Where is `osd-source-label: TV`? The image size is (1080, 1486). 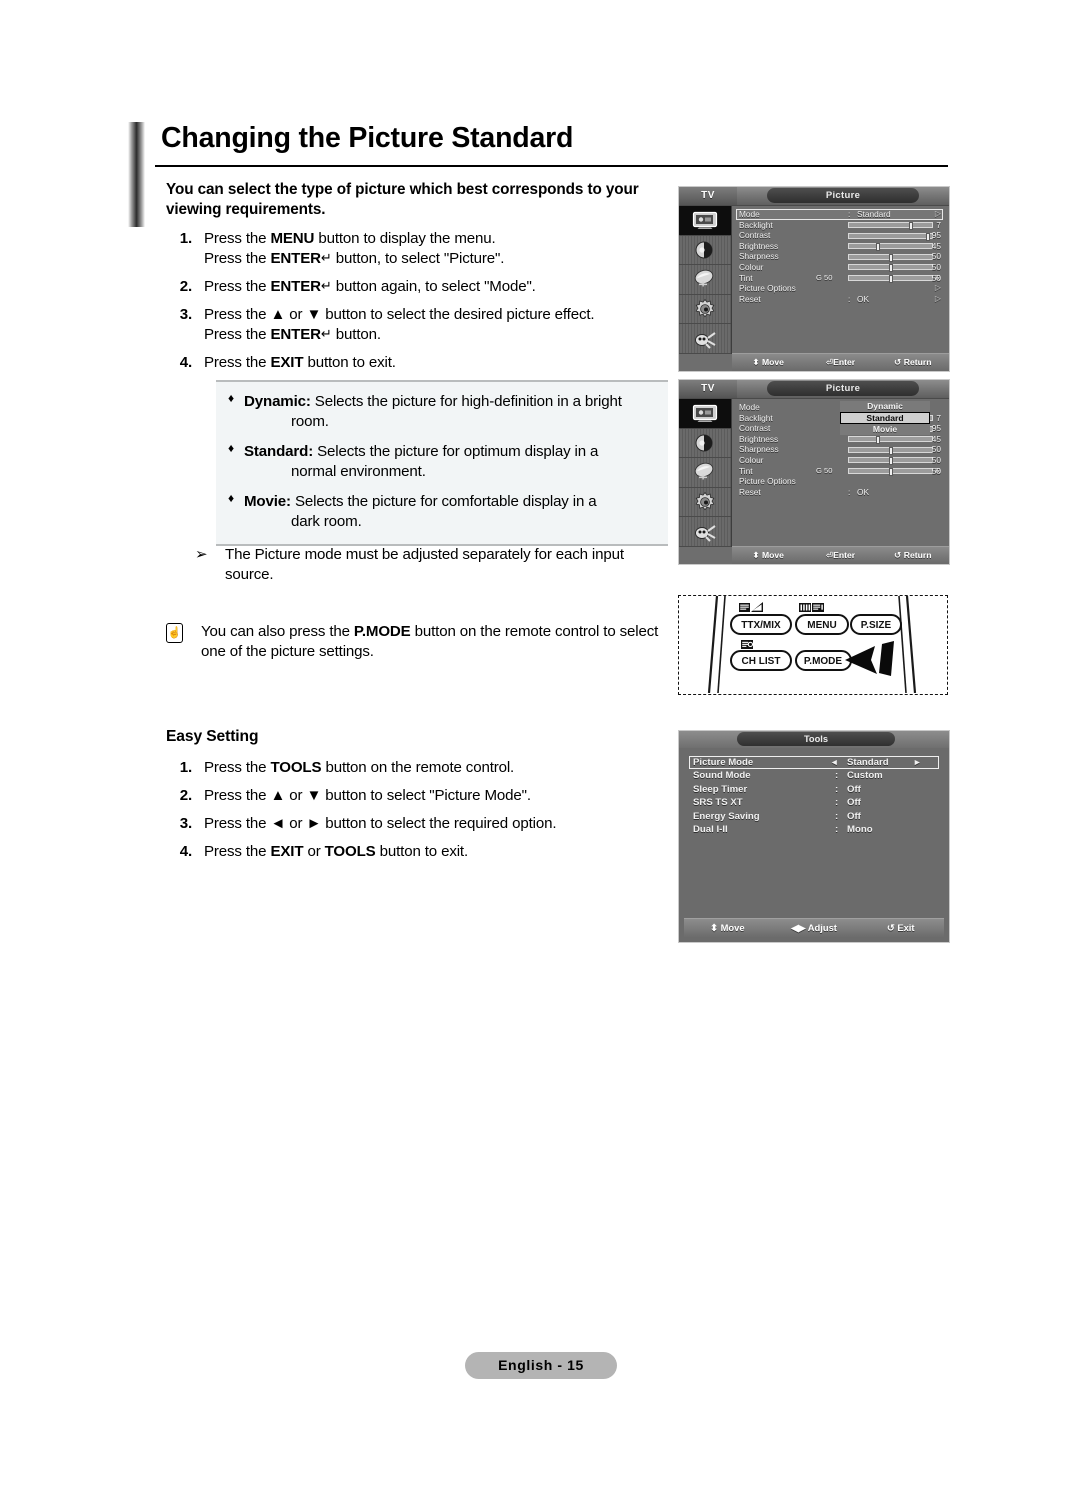
osd-source-label: TV is located at coordinates (708, 389).